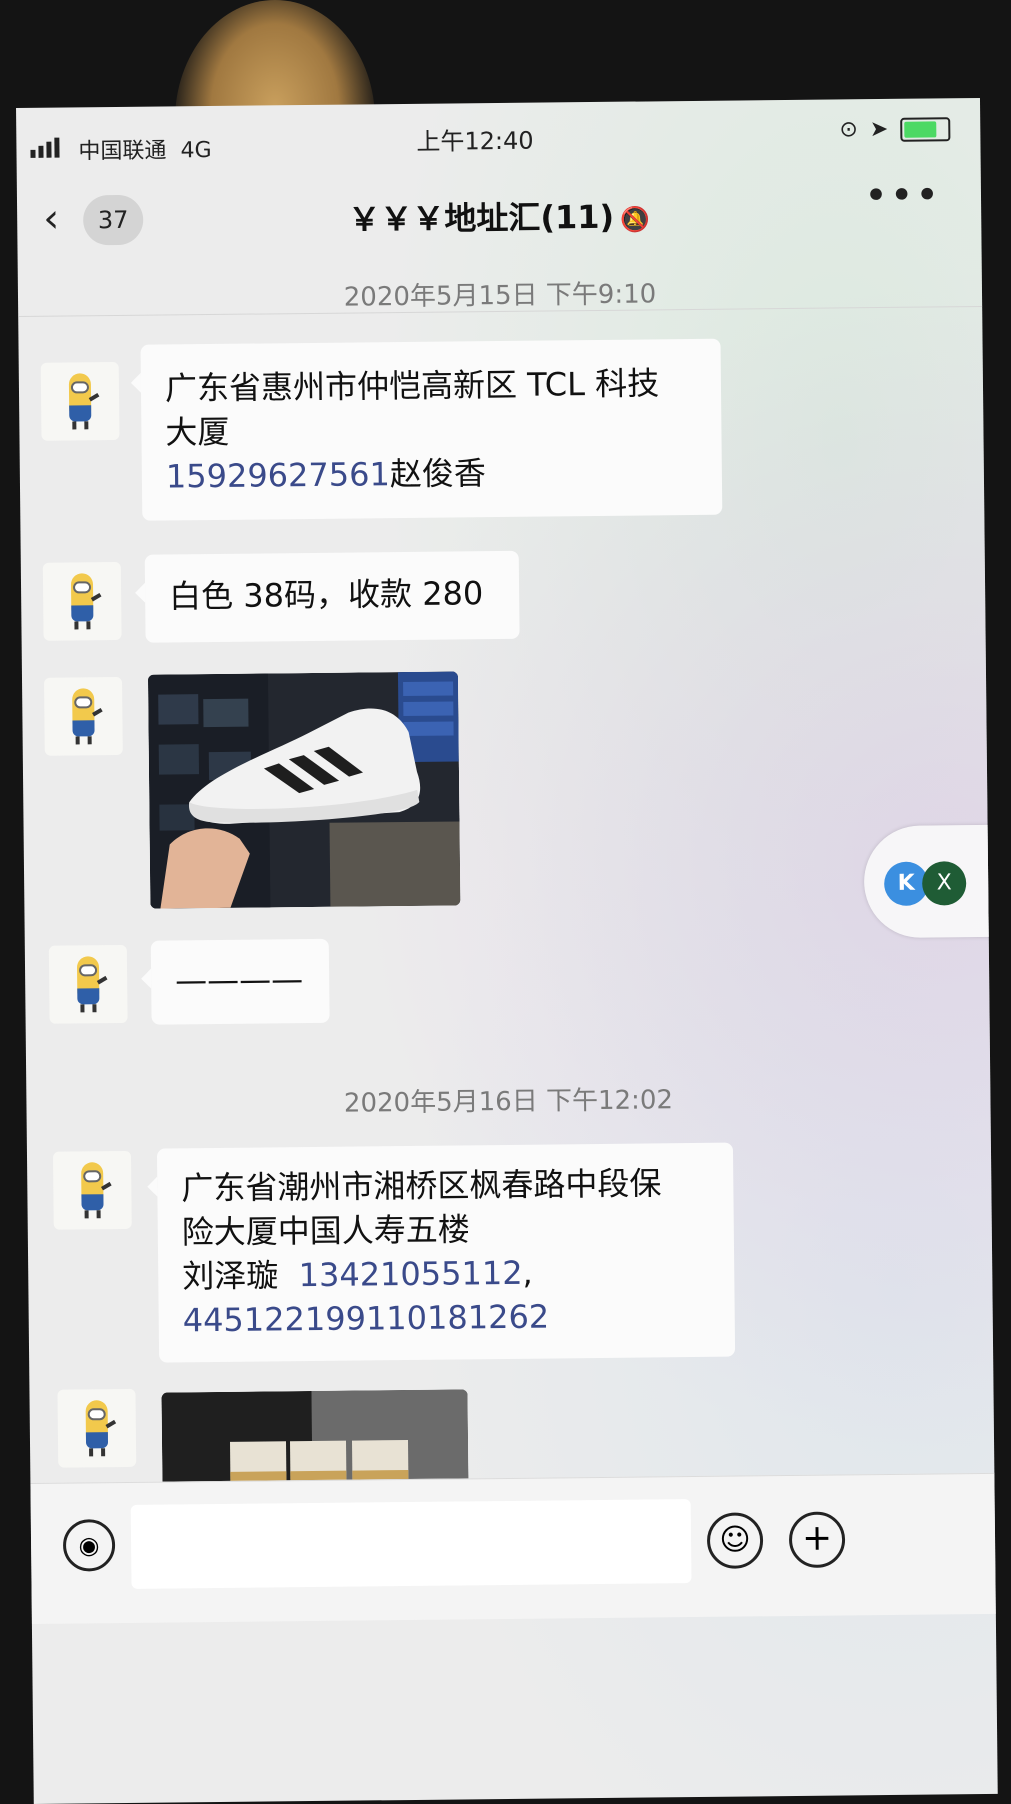 The height and width of the screenshot is (1804, 1011). I want to click on message-text-line: 险大厦中国人寿五楼, so click(326, 1231).